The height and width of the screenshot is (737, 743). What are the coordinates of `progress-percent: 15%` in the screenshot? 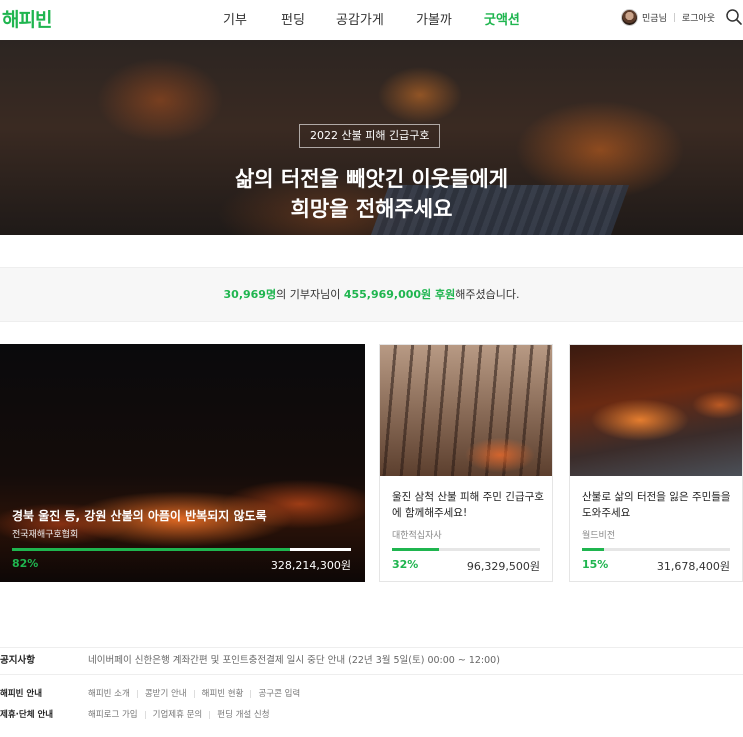 It's located at (595, 564).